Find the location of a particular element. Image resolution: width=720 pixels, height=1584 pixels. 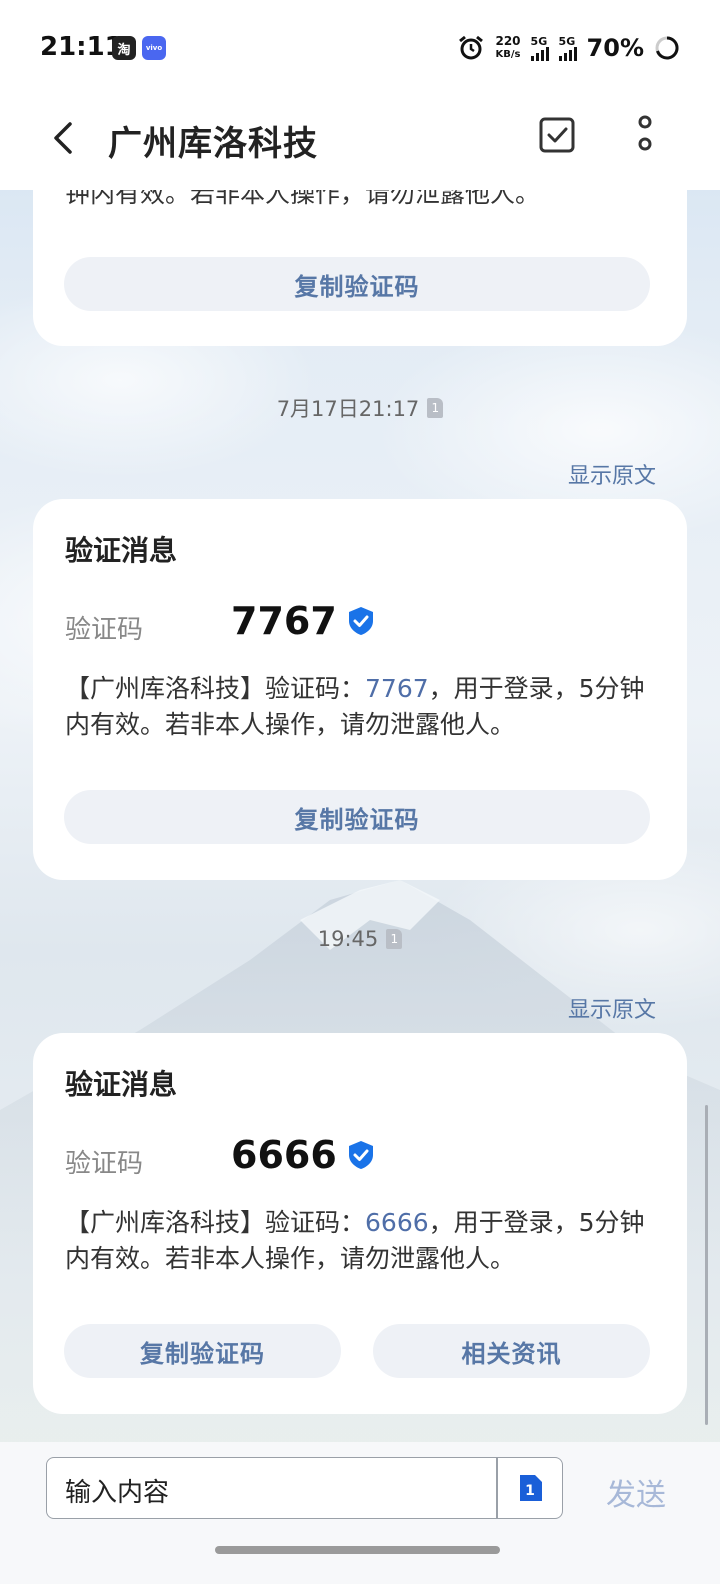

related-info-button: 相关资讯 is located at coordinates (511, 1351).